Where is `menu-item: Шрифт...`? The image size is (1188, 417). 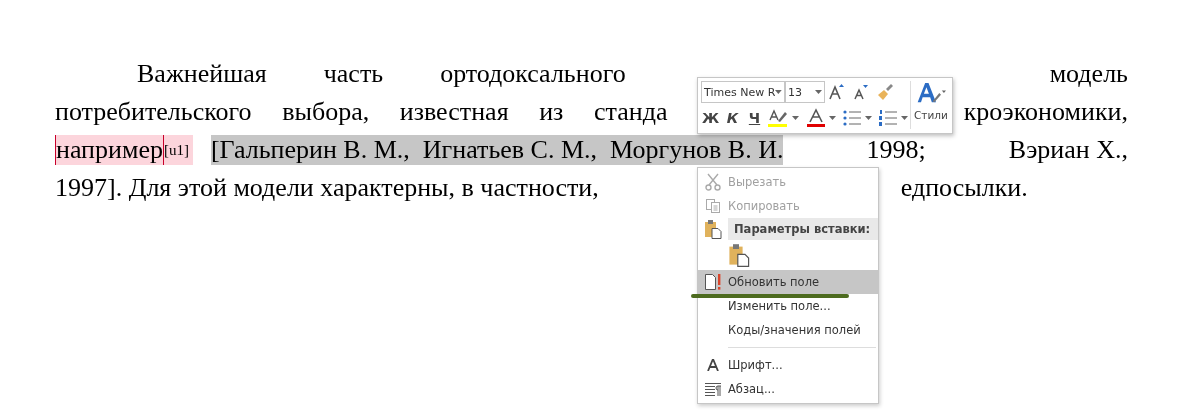
menu-item: Шрифт... is located at coordinates (788, 365).